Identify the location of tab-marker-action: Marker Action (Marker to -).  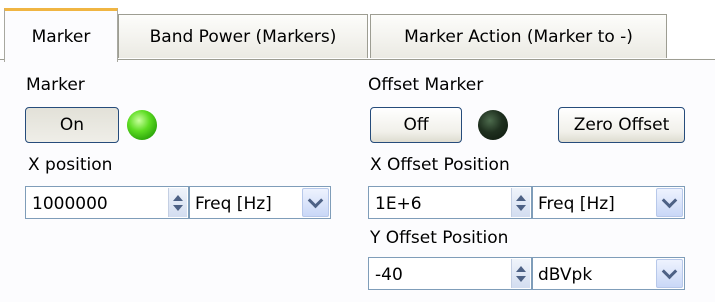
(518, 36).